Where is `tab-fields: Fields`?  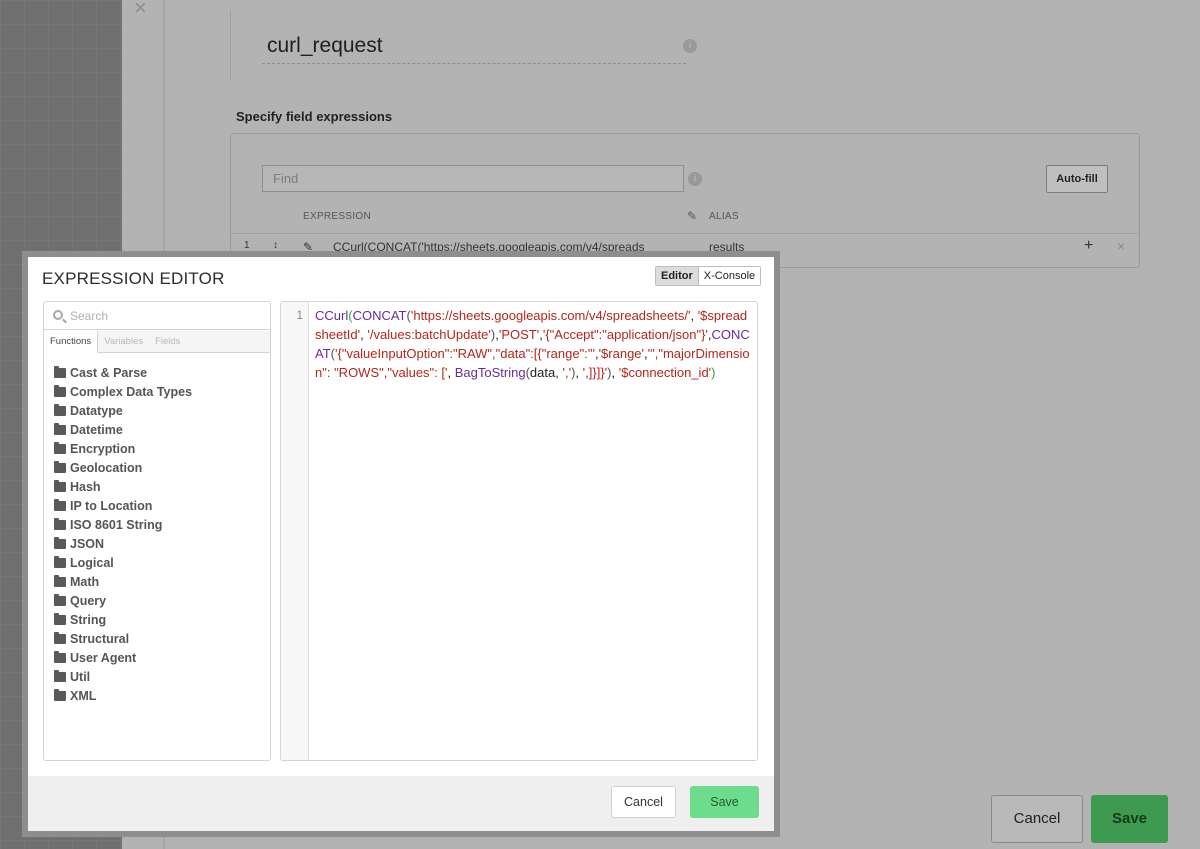
tab-fields: Fields is located at coordinates (167, 341).